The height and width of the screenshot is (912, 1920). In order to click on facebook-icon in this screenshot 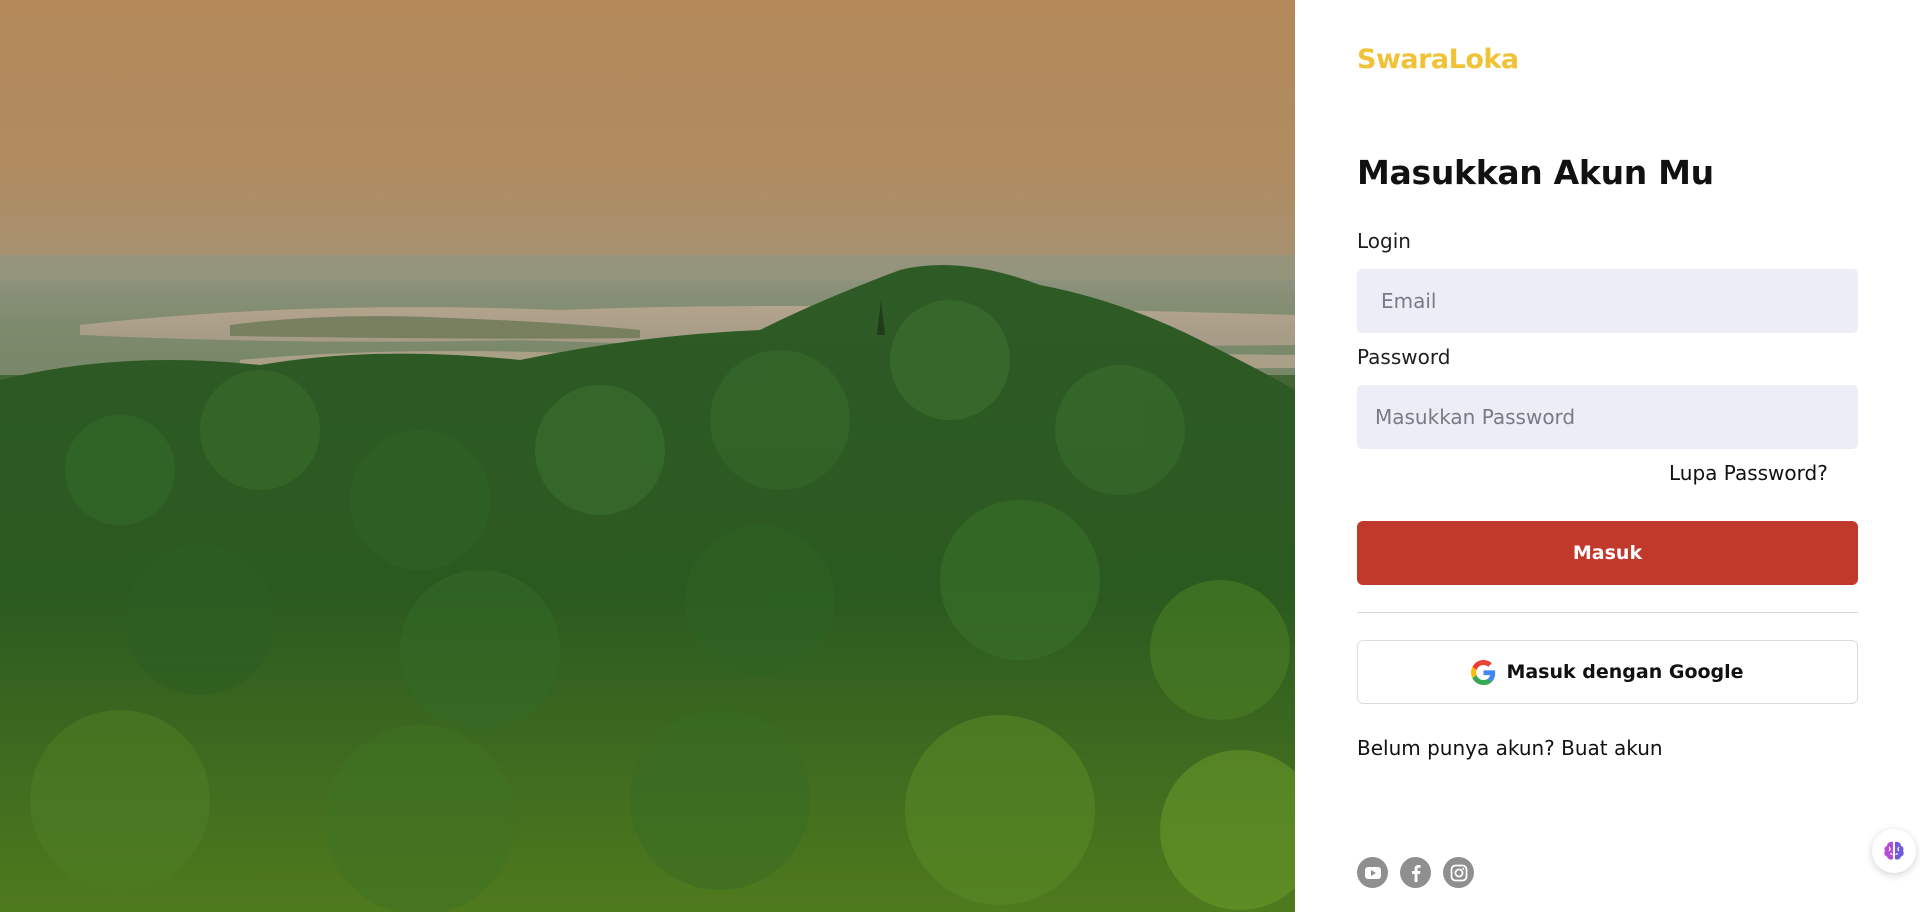, I will do `click(1415, 873)`.